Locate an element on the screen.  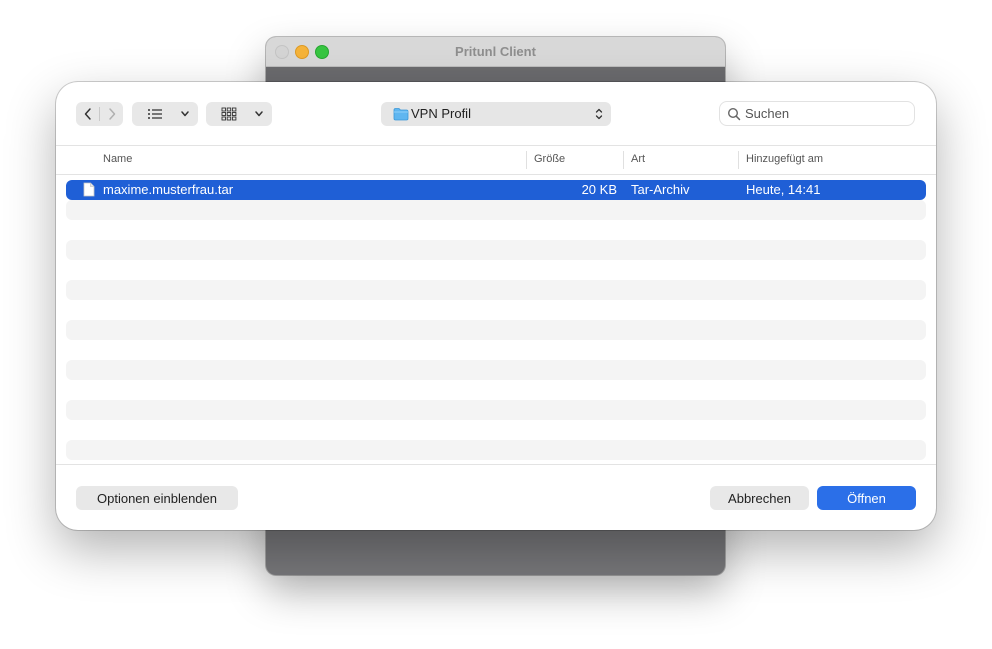
back-button is located at coordinates (87, 114).